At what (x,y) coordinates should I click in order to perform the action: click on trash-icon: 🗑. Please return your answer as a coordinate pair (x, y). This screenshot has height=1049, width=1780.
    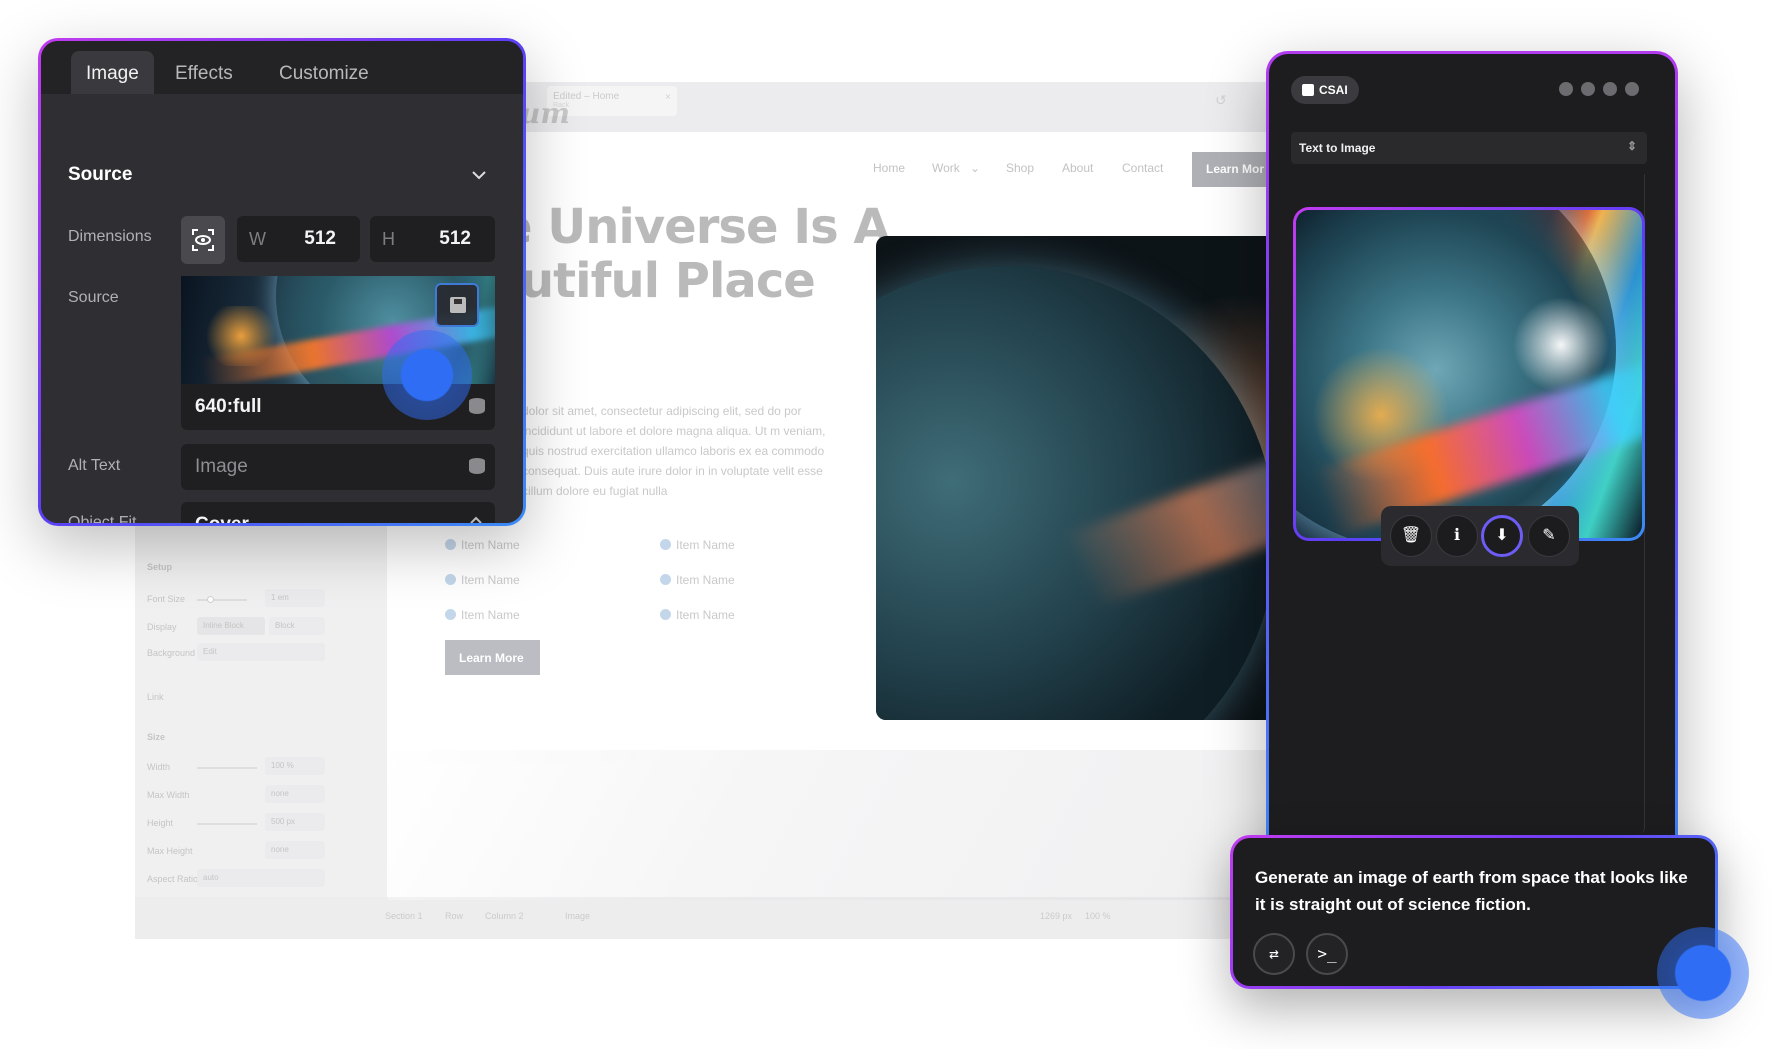
    Looking at the image, I should click on (1411, 536).